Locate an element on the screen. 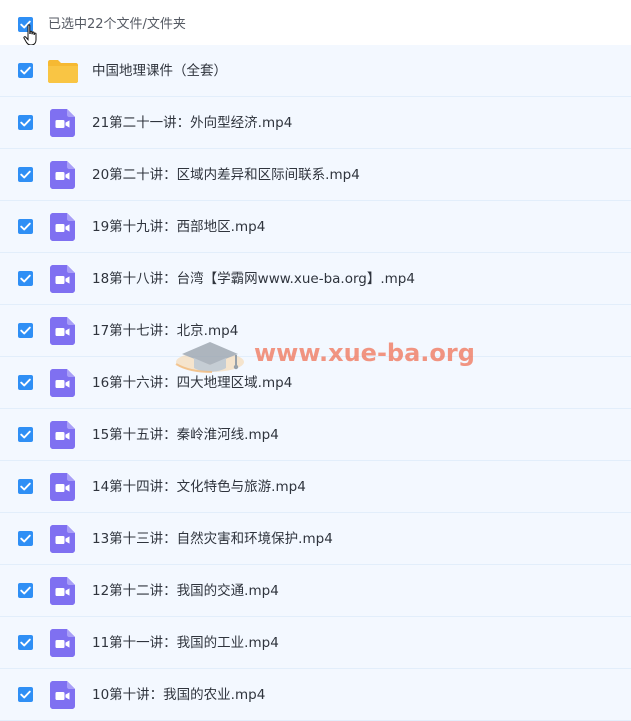  file-row: 10第十讲：我国的农业.mp4 is located at coordinates (315, 695).